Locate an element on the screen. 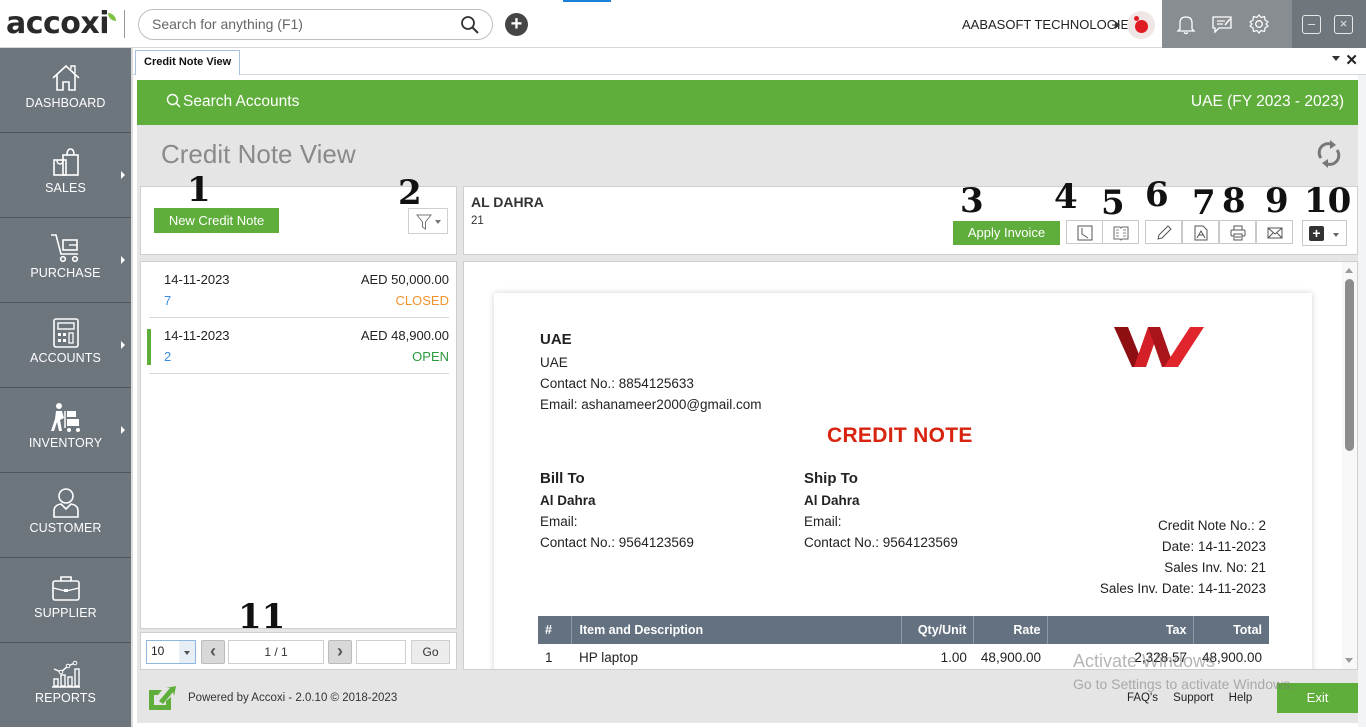 The image size is (1366, 728). more-actions-button: + is located at coordinates (1324, 233).